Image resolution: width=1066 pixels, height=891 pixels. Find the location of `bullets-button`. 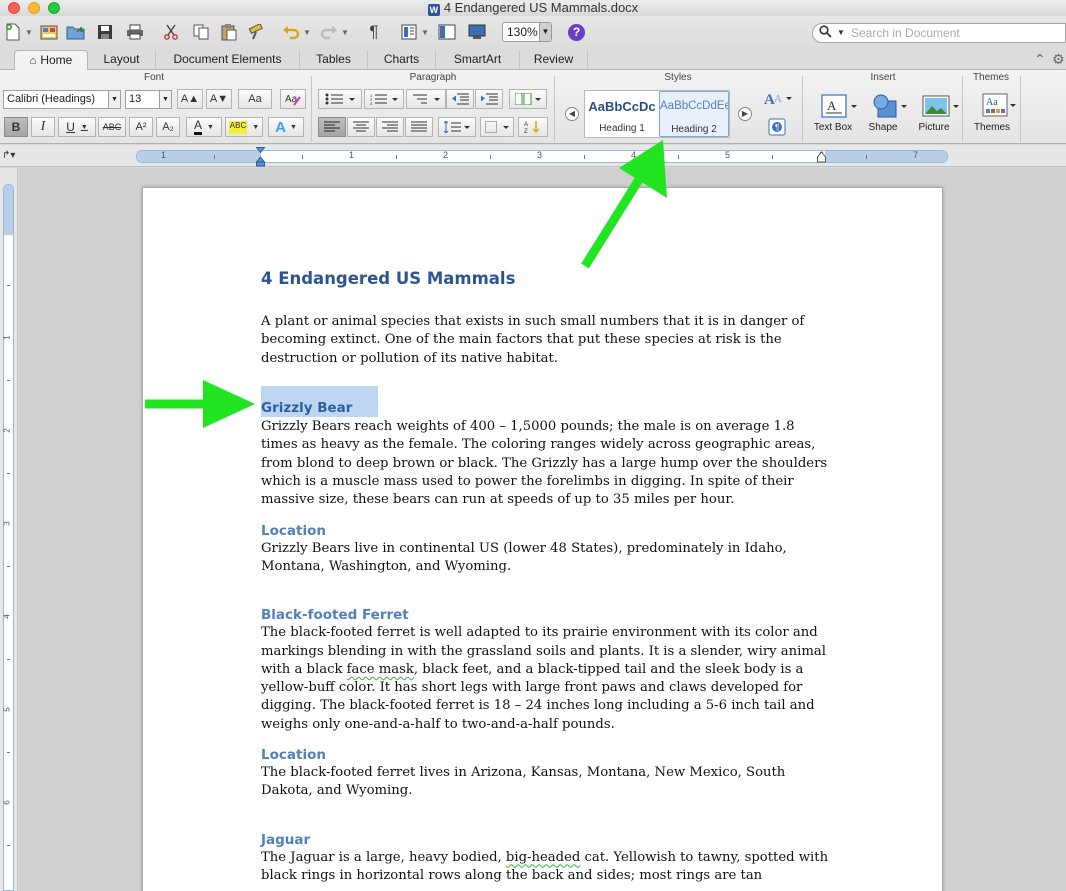

bullets-button is located at coordinates (340, 99).